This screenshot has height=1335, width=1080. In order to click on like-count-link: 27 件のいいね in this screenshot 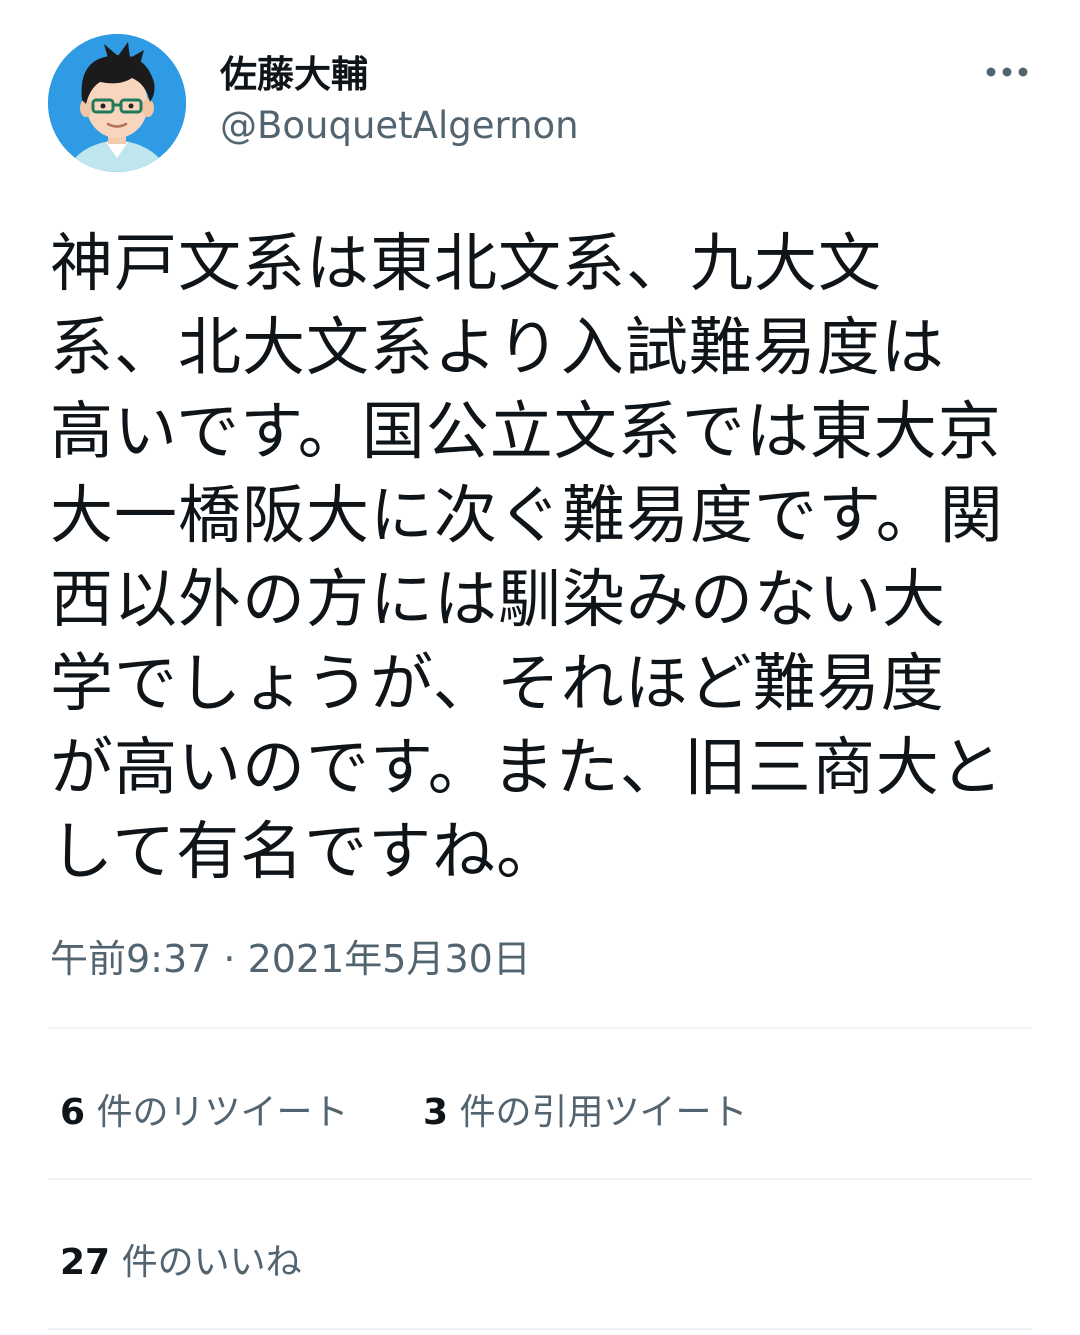, I will do `click(181, 1259)`.